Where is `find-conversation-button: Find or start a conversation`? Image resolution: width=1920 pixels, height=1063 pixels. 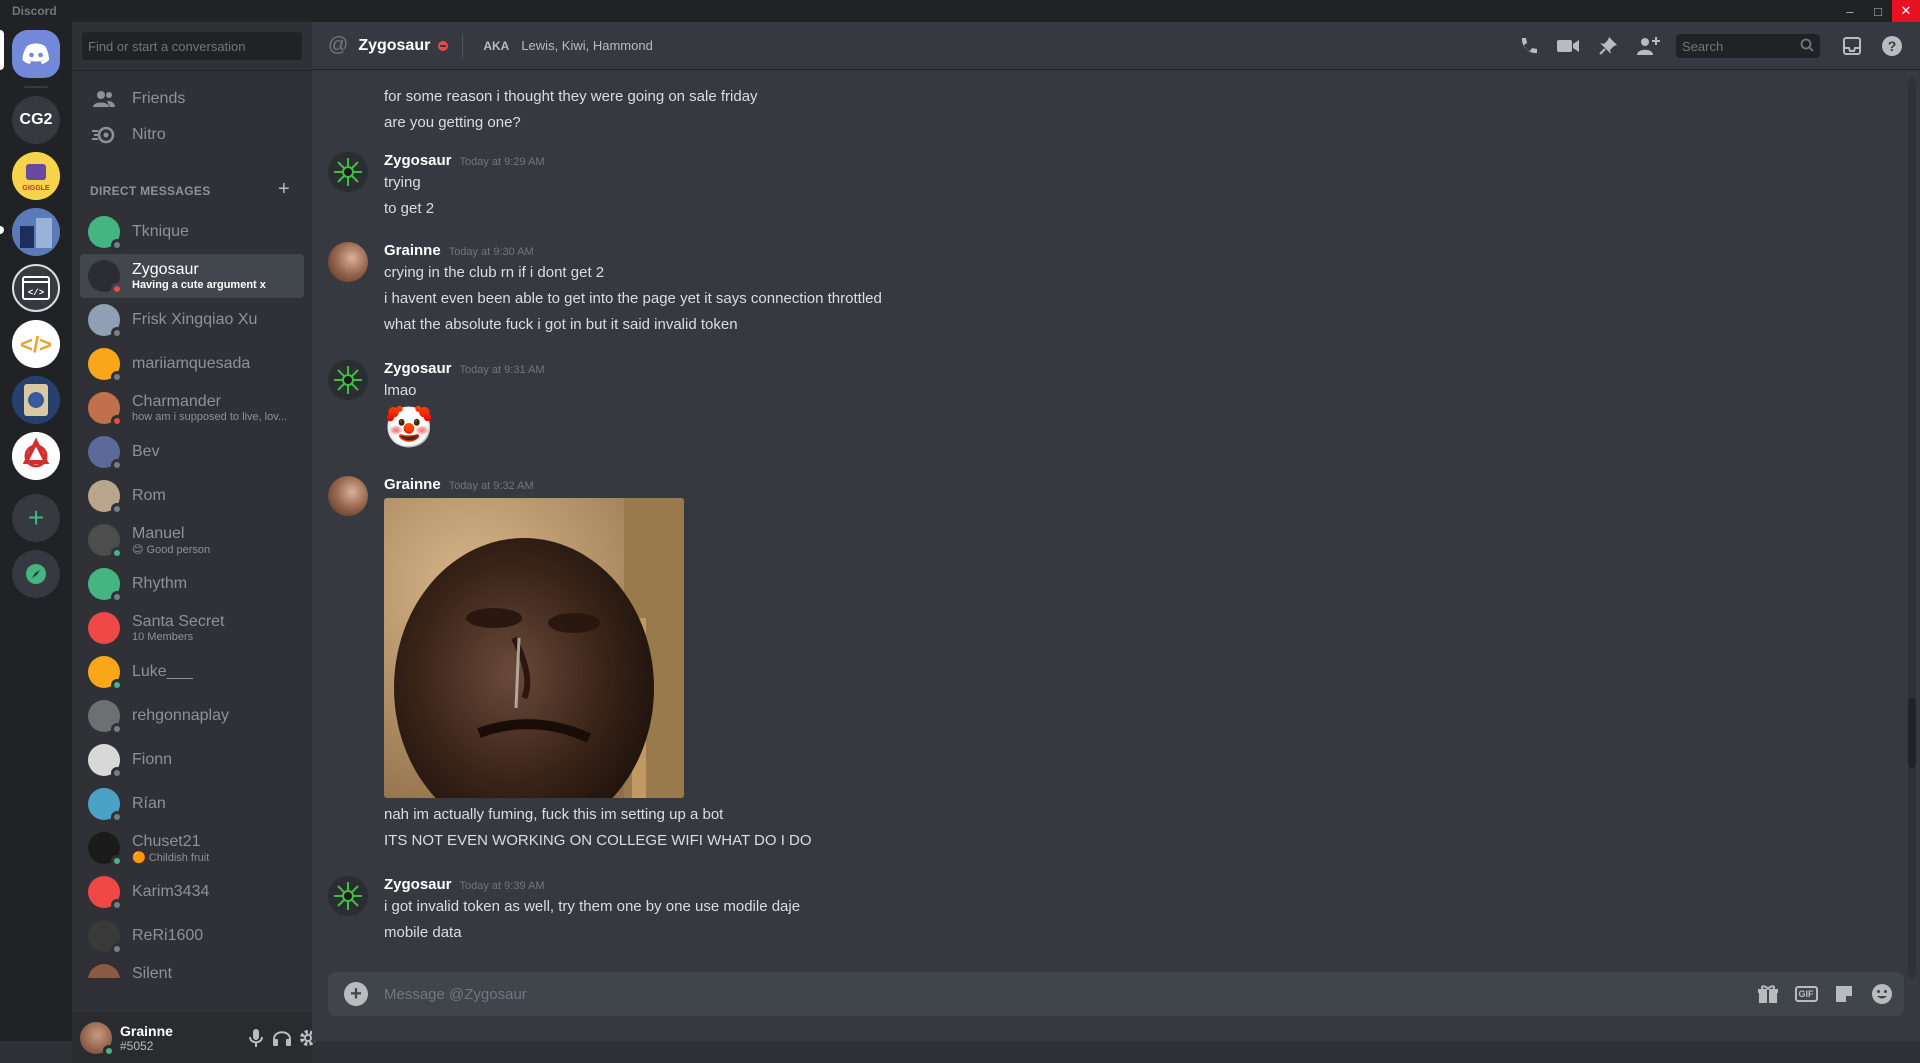 find-conversation-button: Find or start a conversation is located at coordinates (192, 46).